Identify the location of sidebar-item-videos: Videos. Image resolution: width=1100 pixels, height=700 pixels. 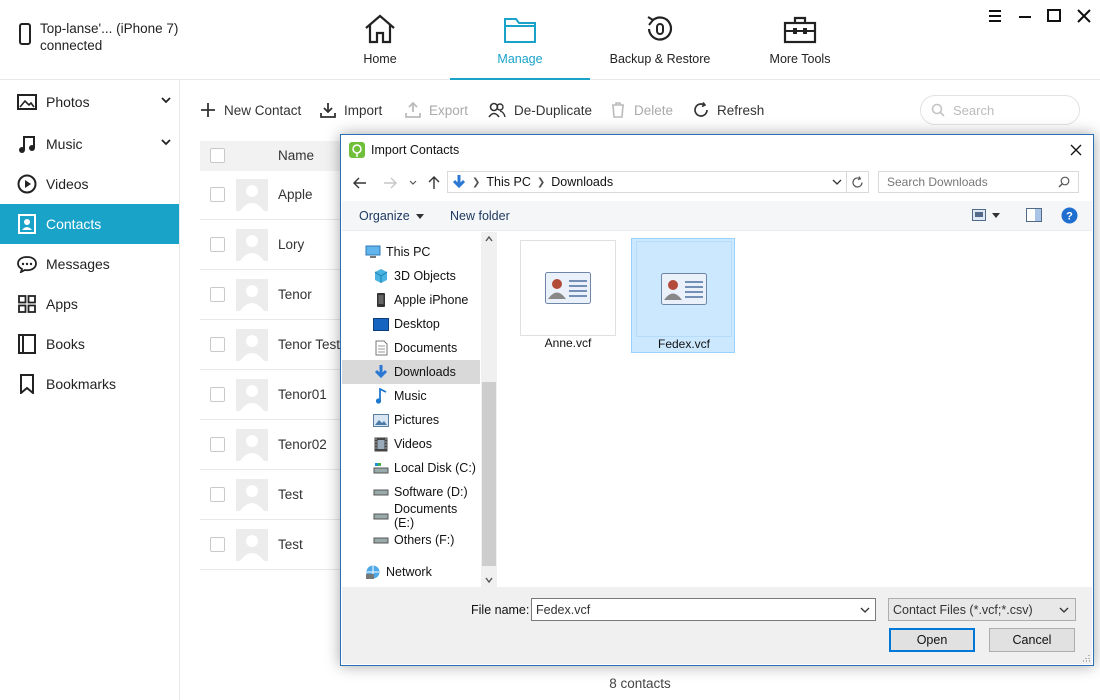
(89, 184).